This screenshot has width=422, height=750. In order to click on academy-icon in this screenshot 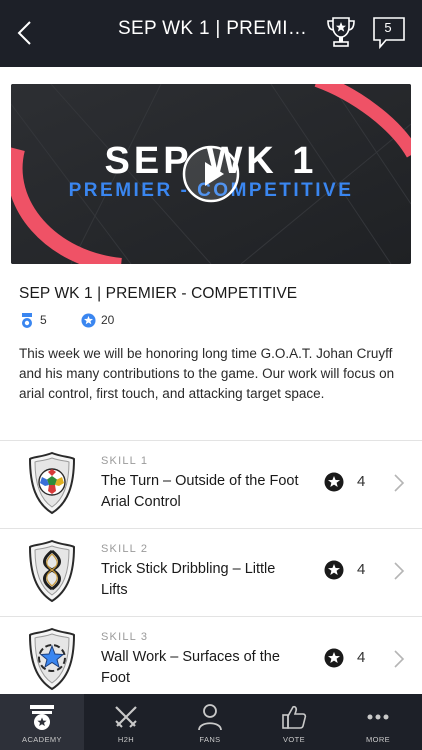, I will do `click(42, 717)`.